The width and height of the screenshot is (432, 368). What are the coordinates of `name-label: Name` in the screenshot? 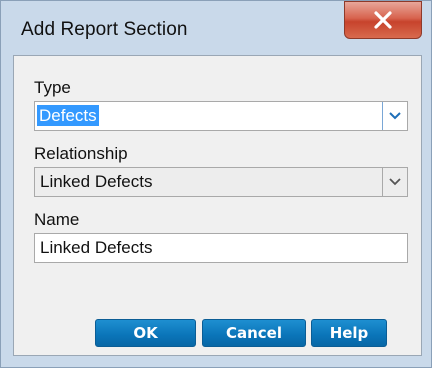 It's located at (57, 219).